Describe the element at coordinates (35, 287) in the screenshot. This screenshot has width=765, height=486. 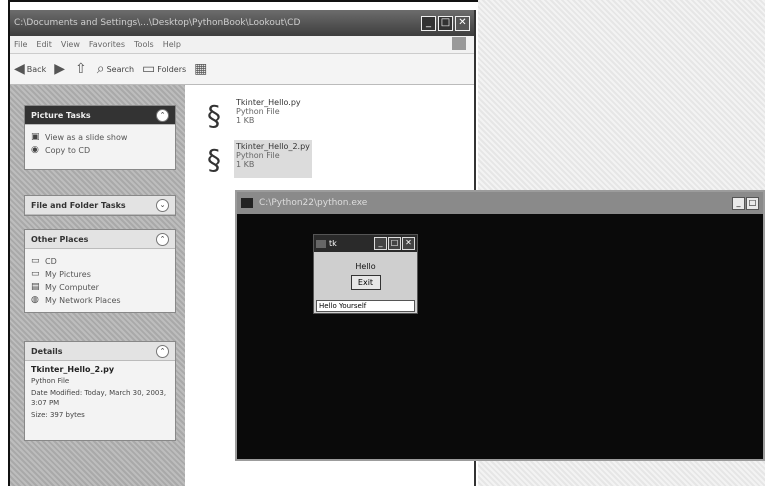
I see `computer-icon: ▤` at that location.